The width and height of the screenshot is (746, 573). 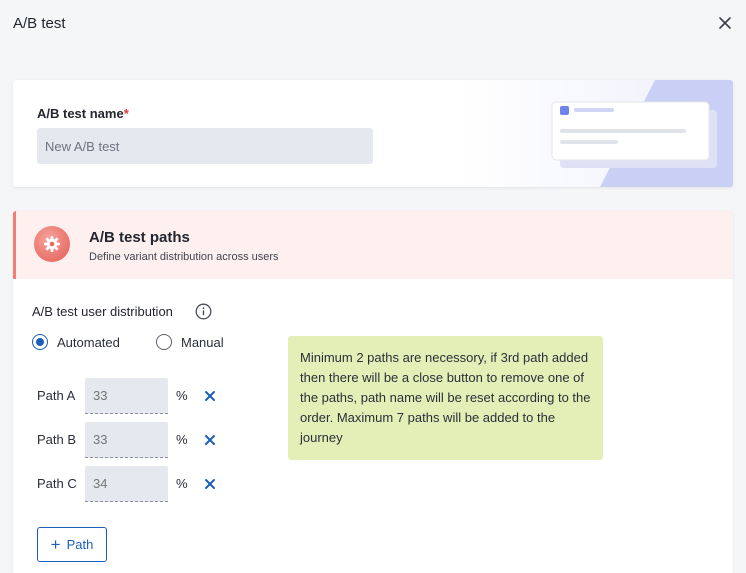 I want to click on test-name-label-text: A/B test name, so click(x=80, y=113).